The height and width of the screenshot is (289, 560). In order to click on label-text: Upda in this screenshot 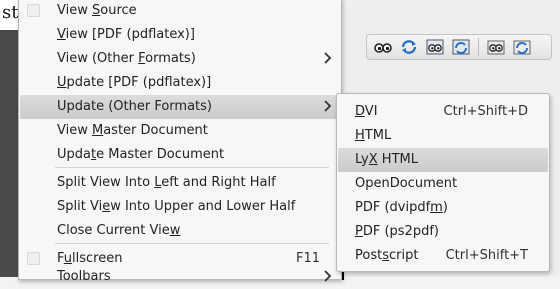, I will do `click(74, 154)`.